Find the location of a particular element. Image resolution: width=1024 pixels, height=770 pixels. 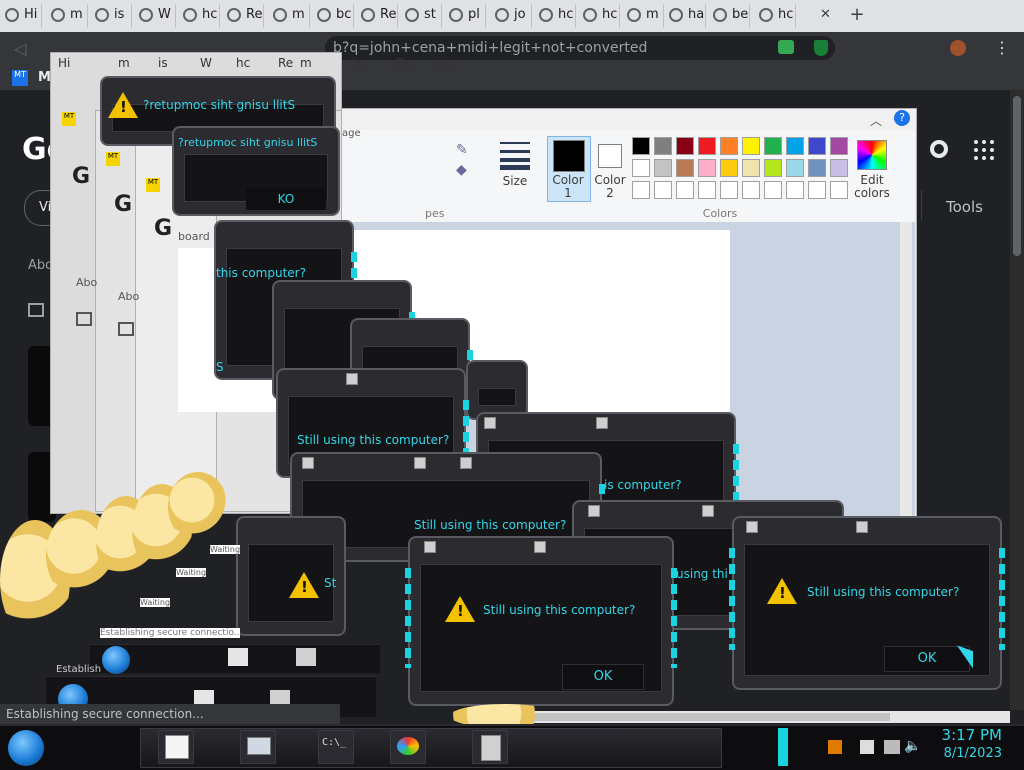

browser-tab: jo is located at coordinates (511, 16).